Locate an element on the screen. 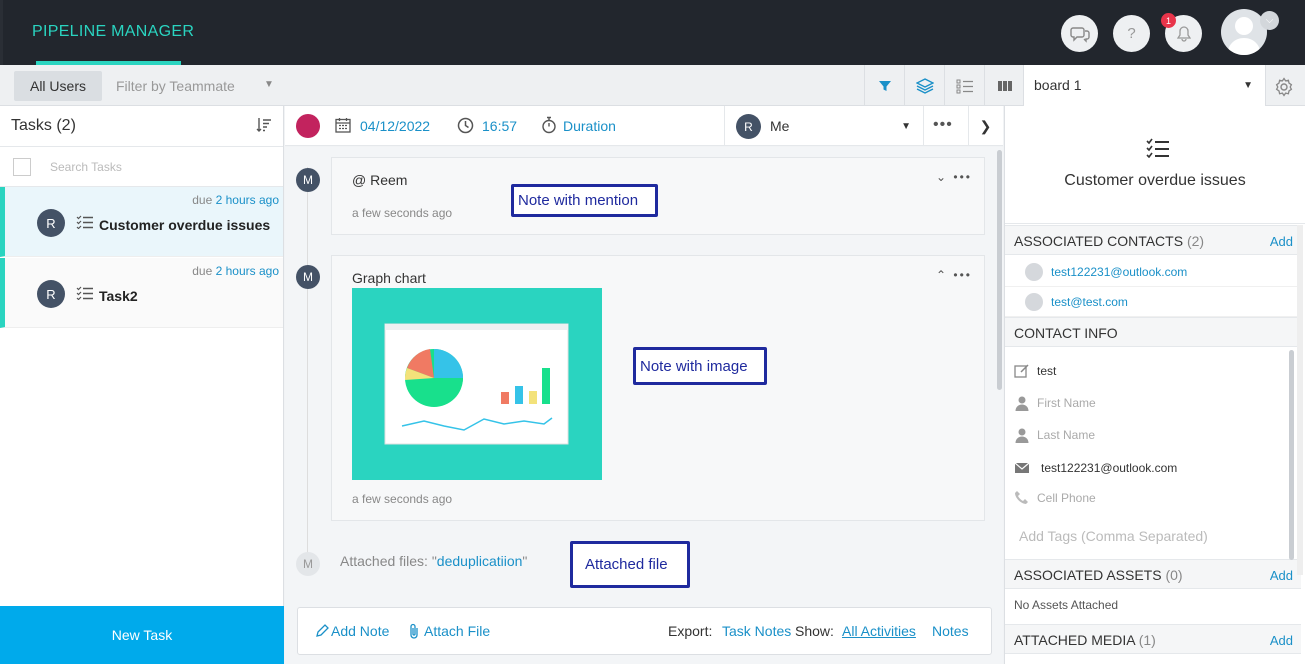  sidebar-task-title: Customer overdue issues is located at coordinates (1155, 180).